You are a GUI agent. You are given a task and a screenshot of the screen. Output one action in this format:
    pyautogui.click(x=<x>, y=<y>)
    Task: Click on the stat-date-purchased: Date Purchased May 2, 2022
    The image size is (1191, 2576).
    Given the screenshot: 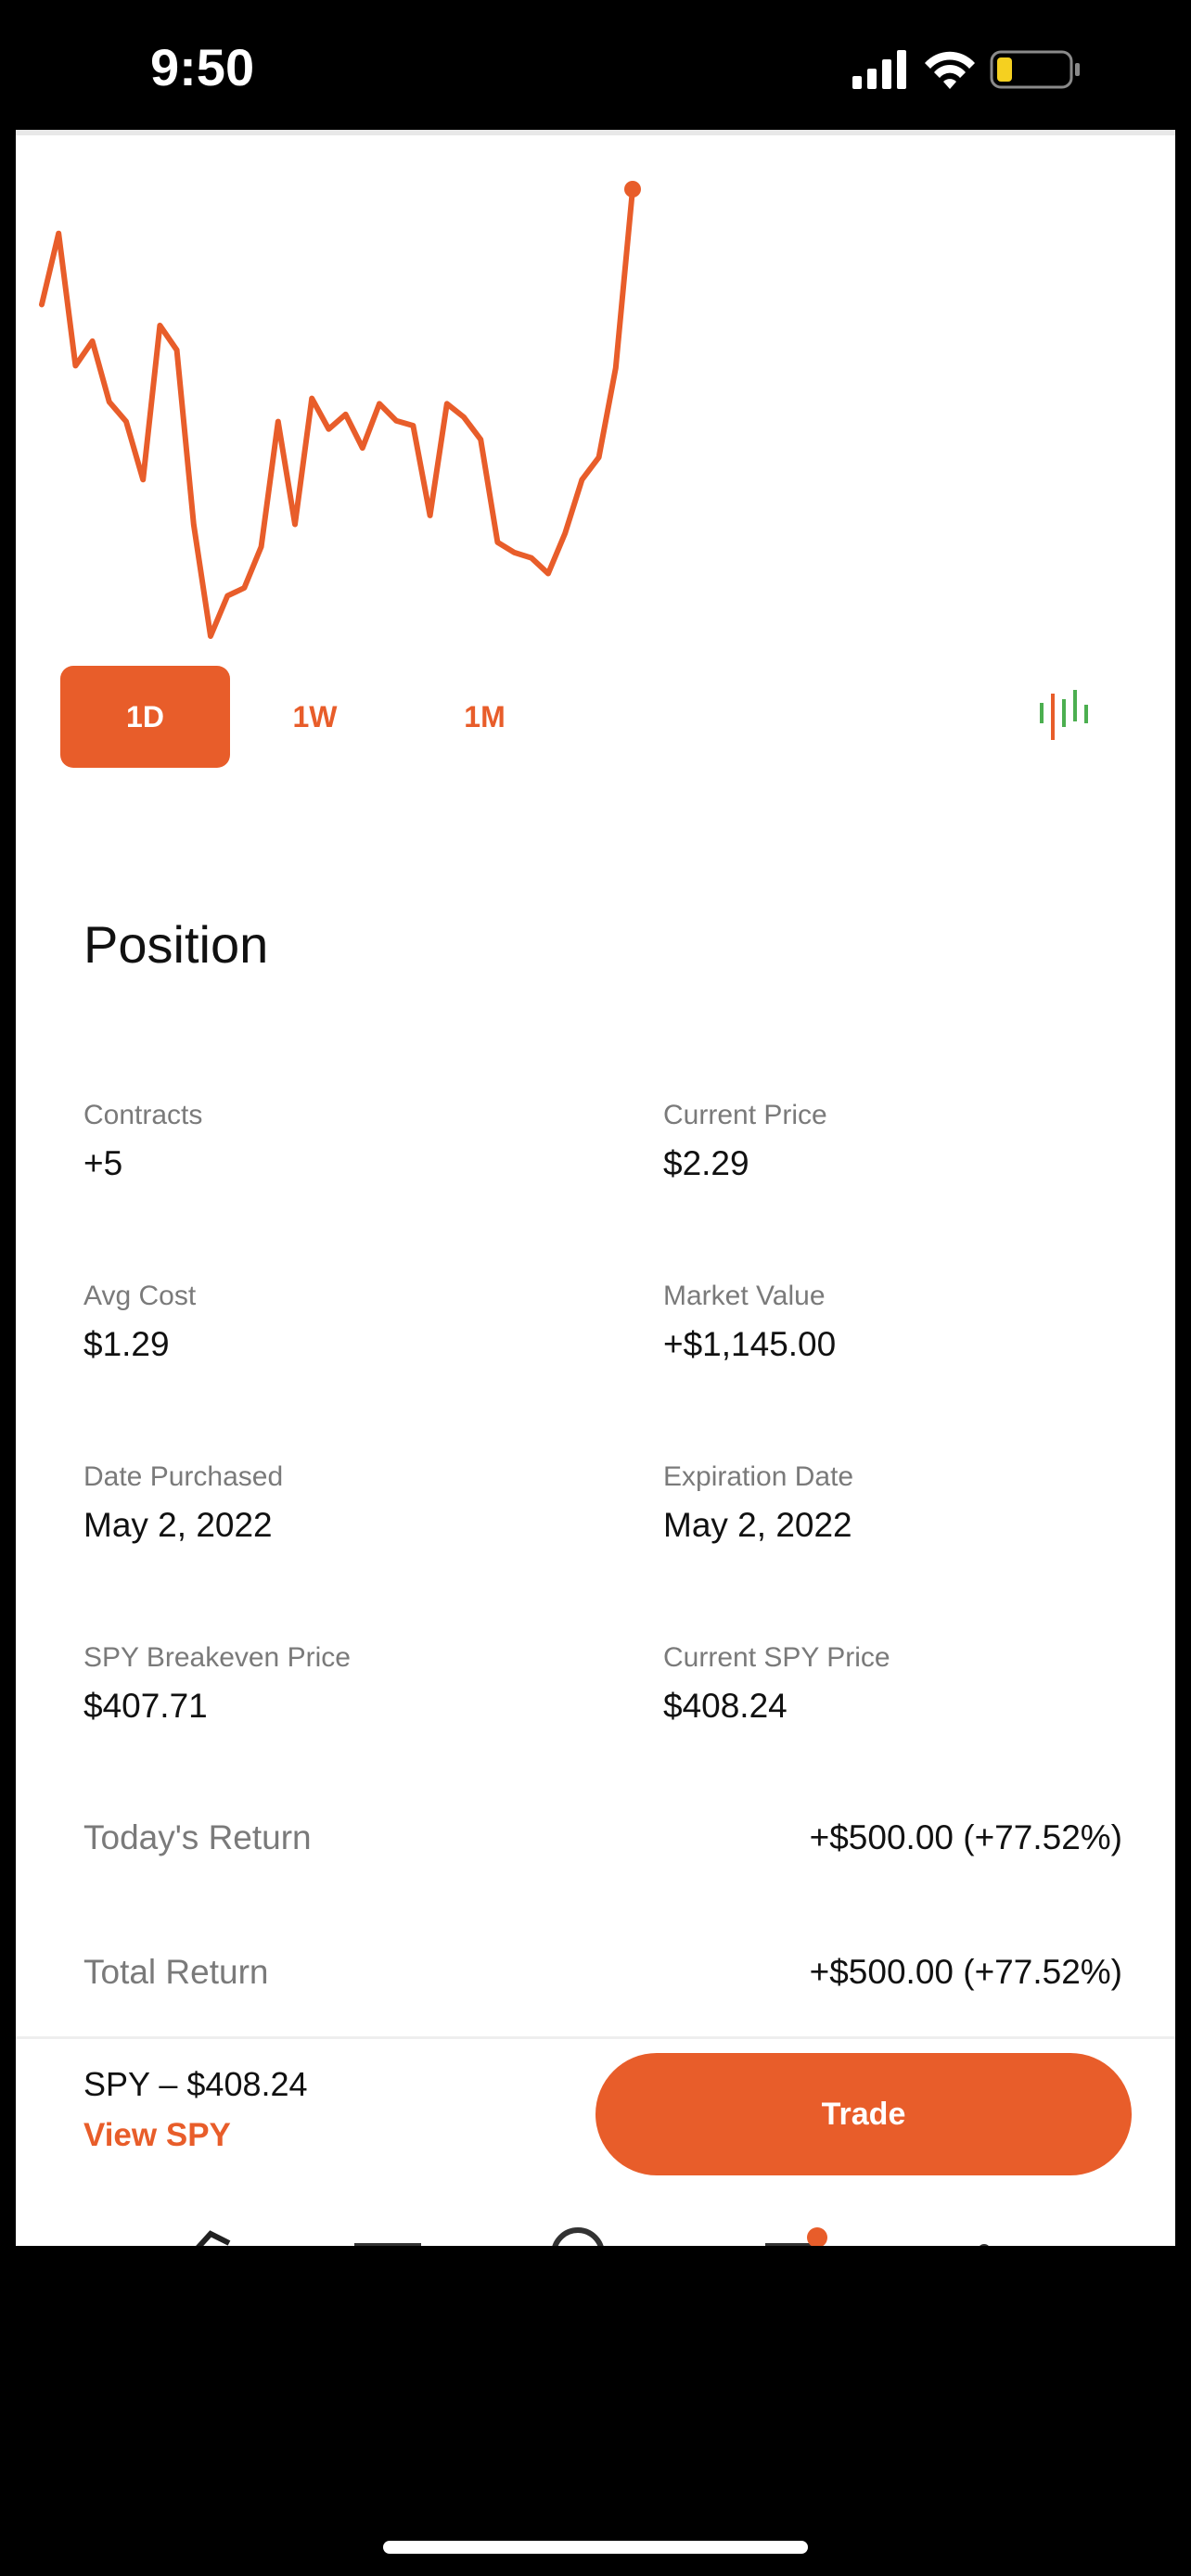 What is the action you would take?
    pyautogui.click(x=183, y=1503)
    